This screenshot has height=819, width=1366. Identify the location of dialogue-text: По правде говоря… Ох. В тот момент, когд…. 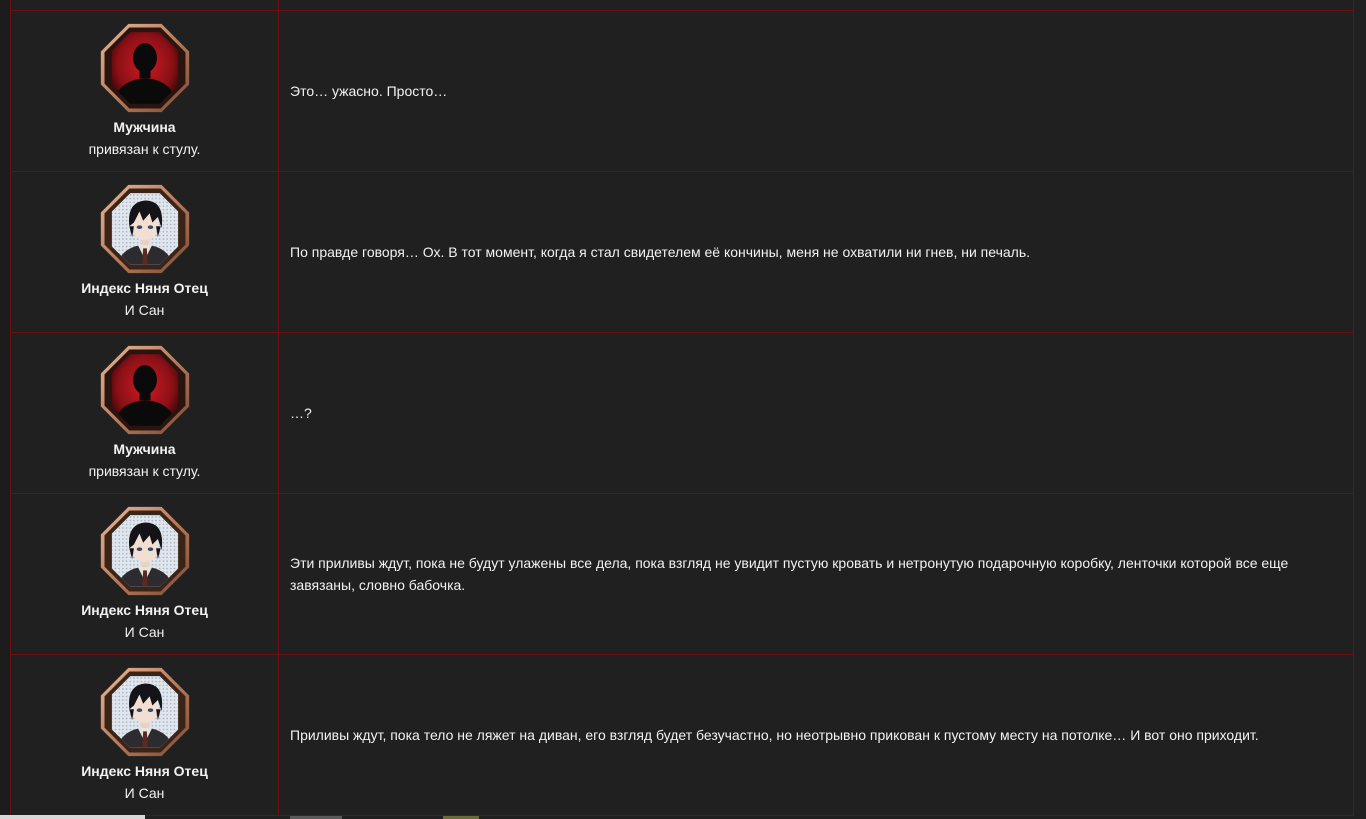
(660, 252).